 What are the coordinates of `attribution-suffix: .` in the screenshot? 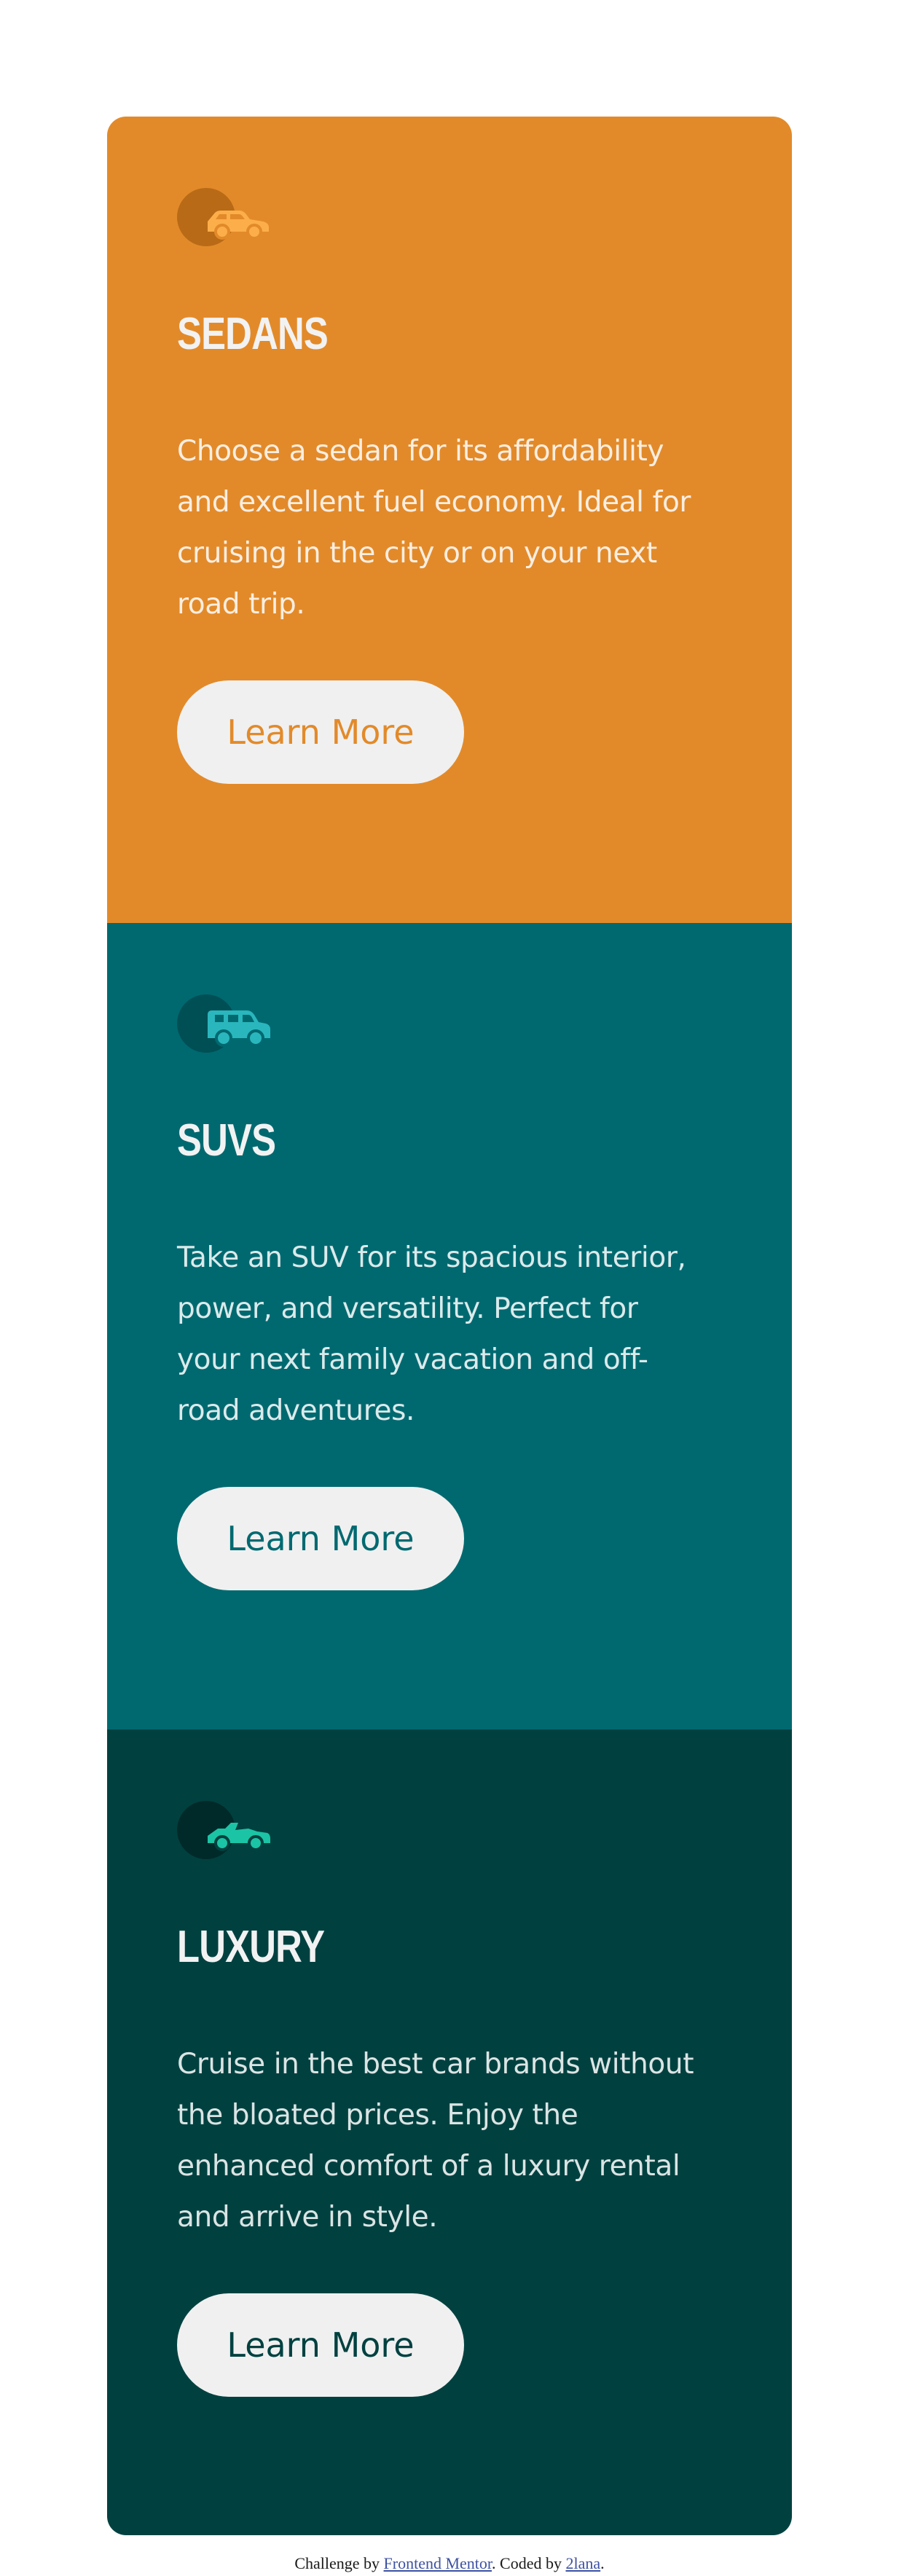 It's located at (602, 2563).